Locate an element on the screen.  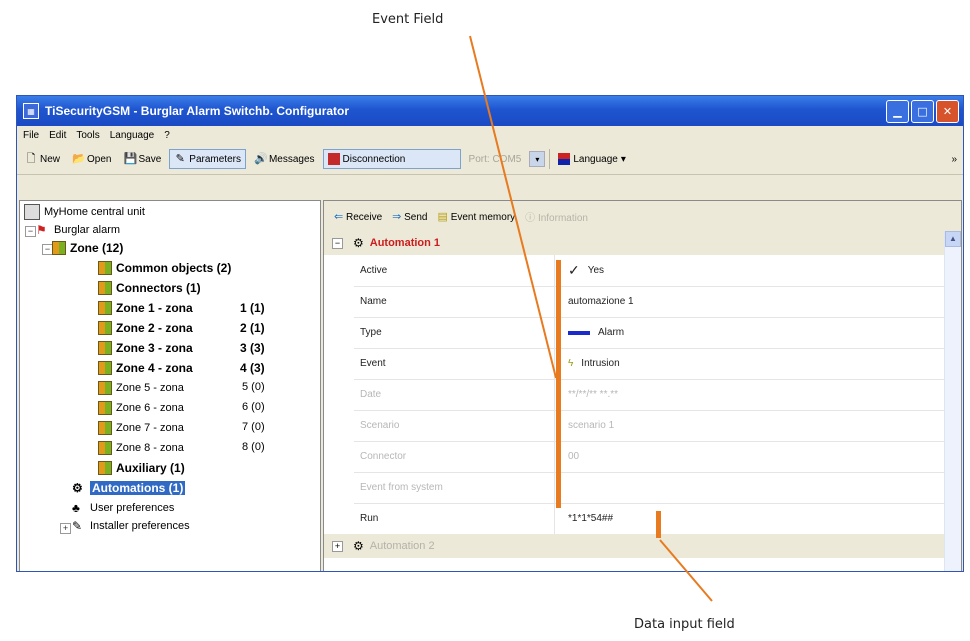
messages-button: 🔊 Messages is located at coordinates (284, 159).